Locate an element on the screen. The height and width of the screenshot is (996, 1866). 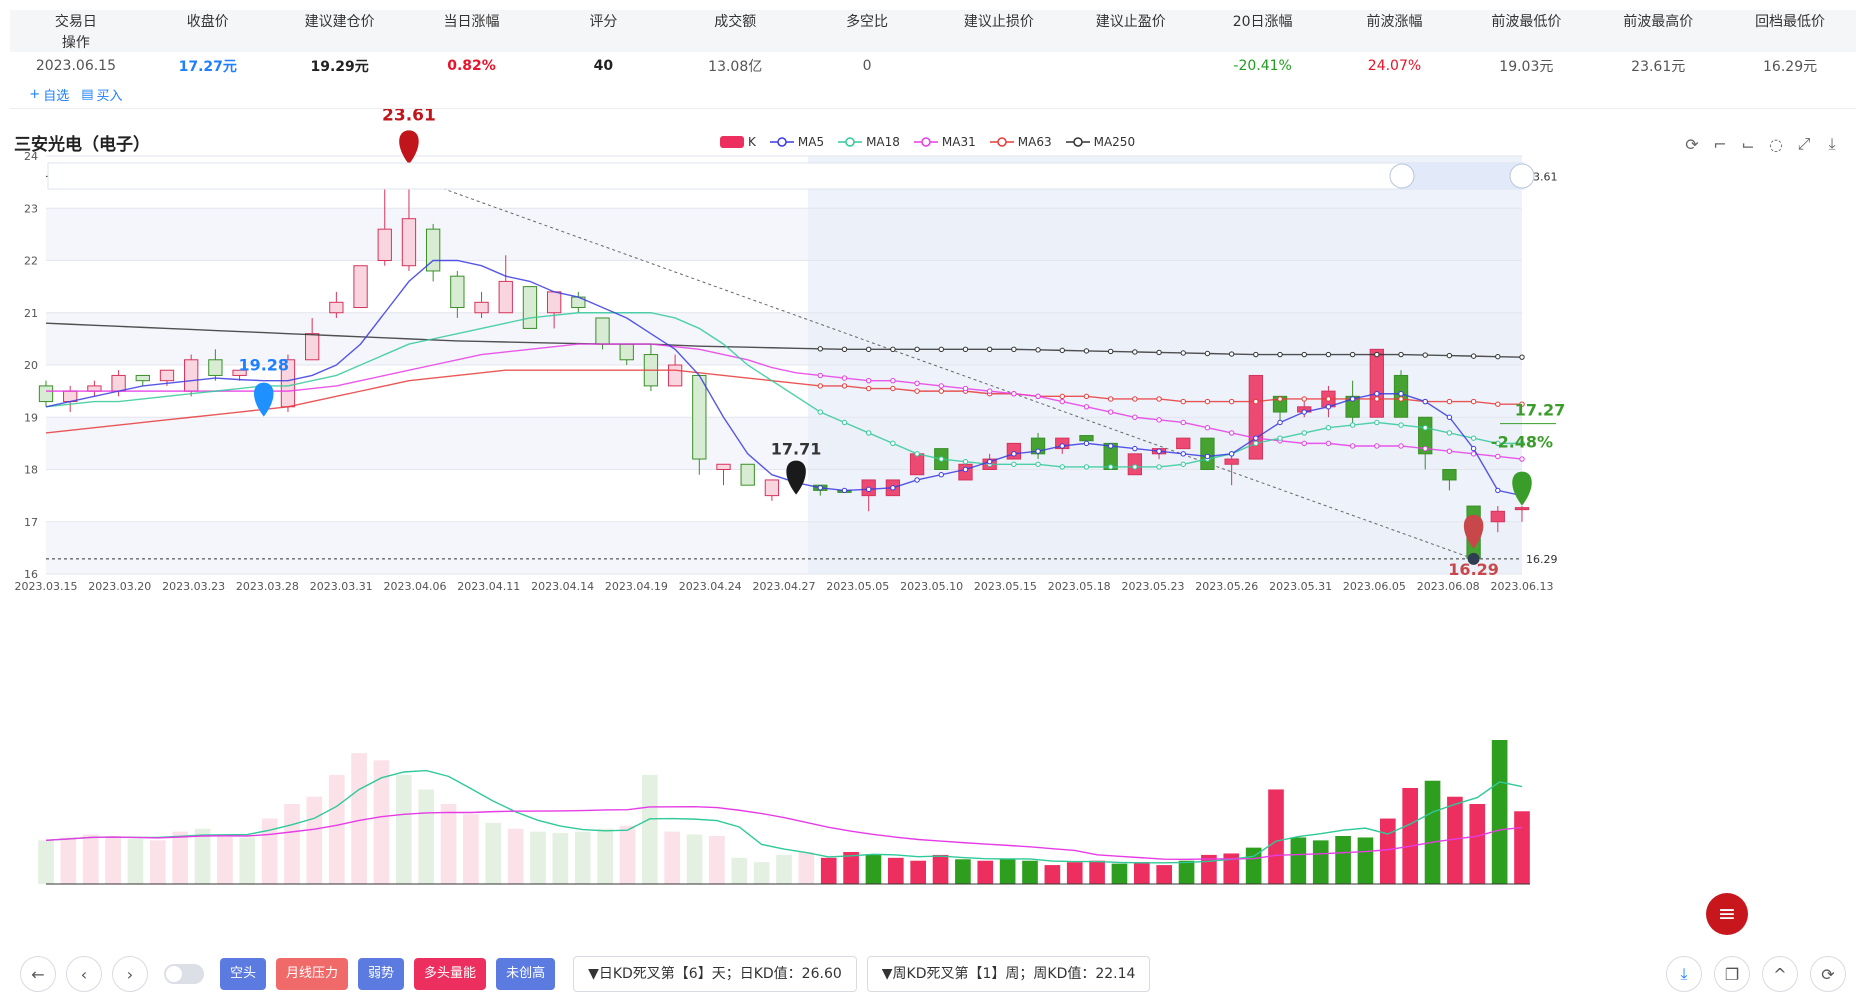
legend-item-ma31: MA31 is located at coordinates (944, 142).